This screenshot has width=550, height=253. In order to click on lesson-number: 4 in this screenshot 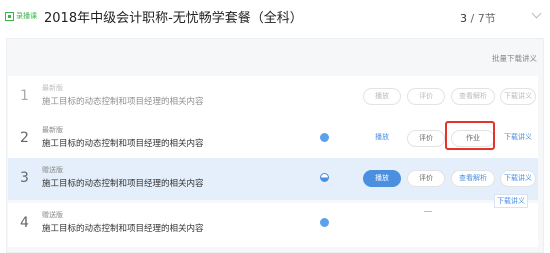, I will do `click(24, 223)`.